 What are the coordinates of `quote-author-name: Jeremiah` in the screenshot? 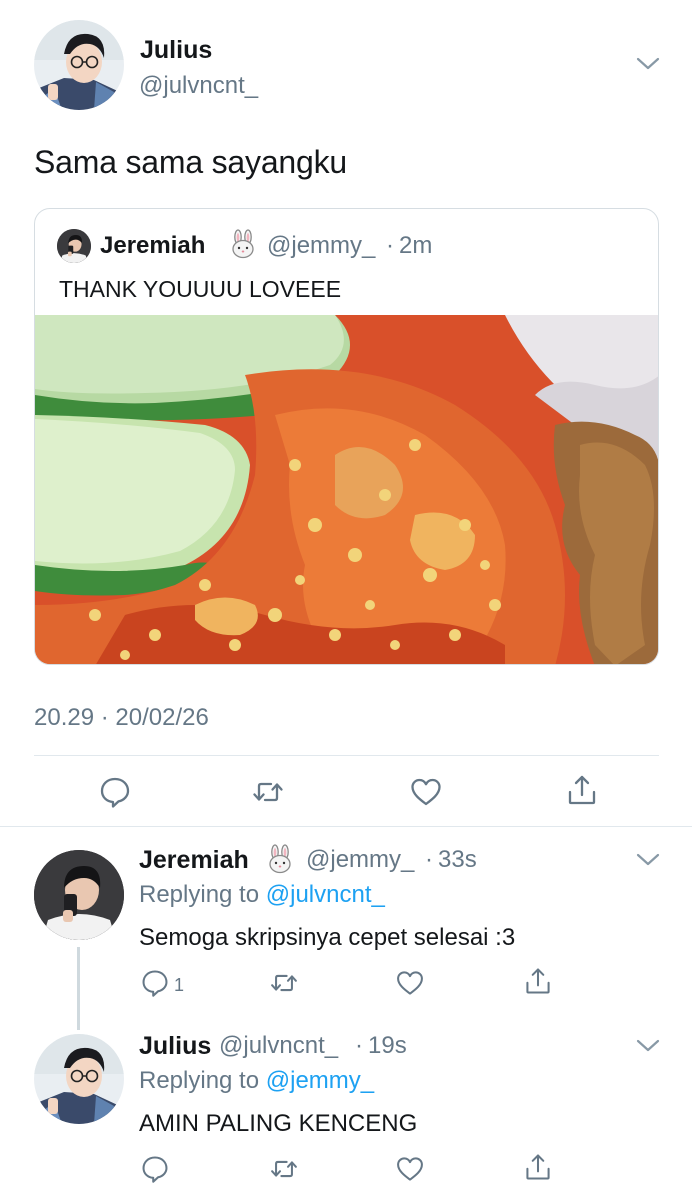 It's located at (153, 245).